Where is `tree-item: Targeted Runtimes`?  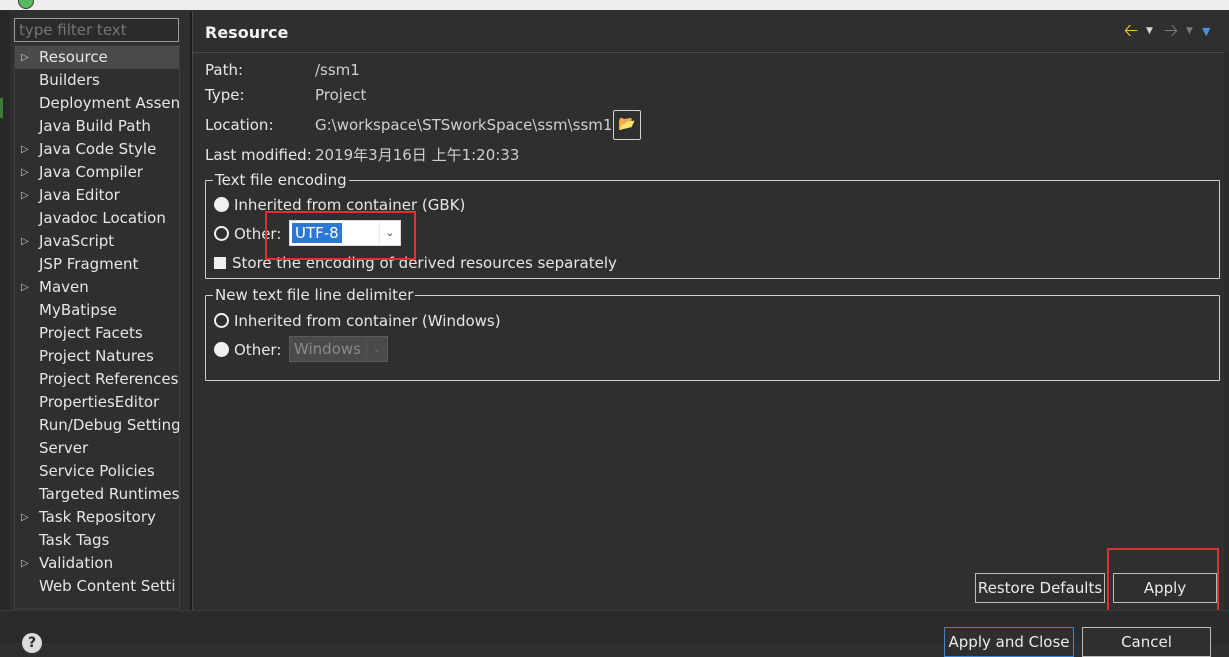
tree-item: Targeted Runtimes is located at coordinates (97, 494).